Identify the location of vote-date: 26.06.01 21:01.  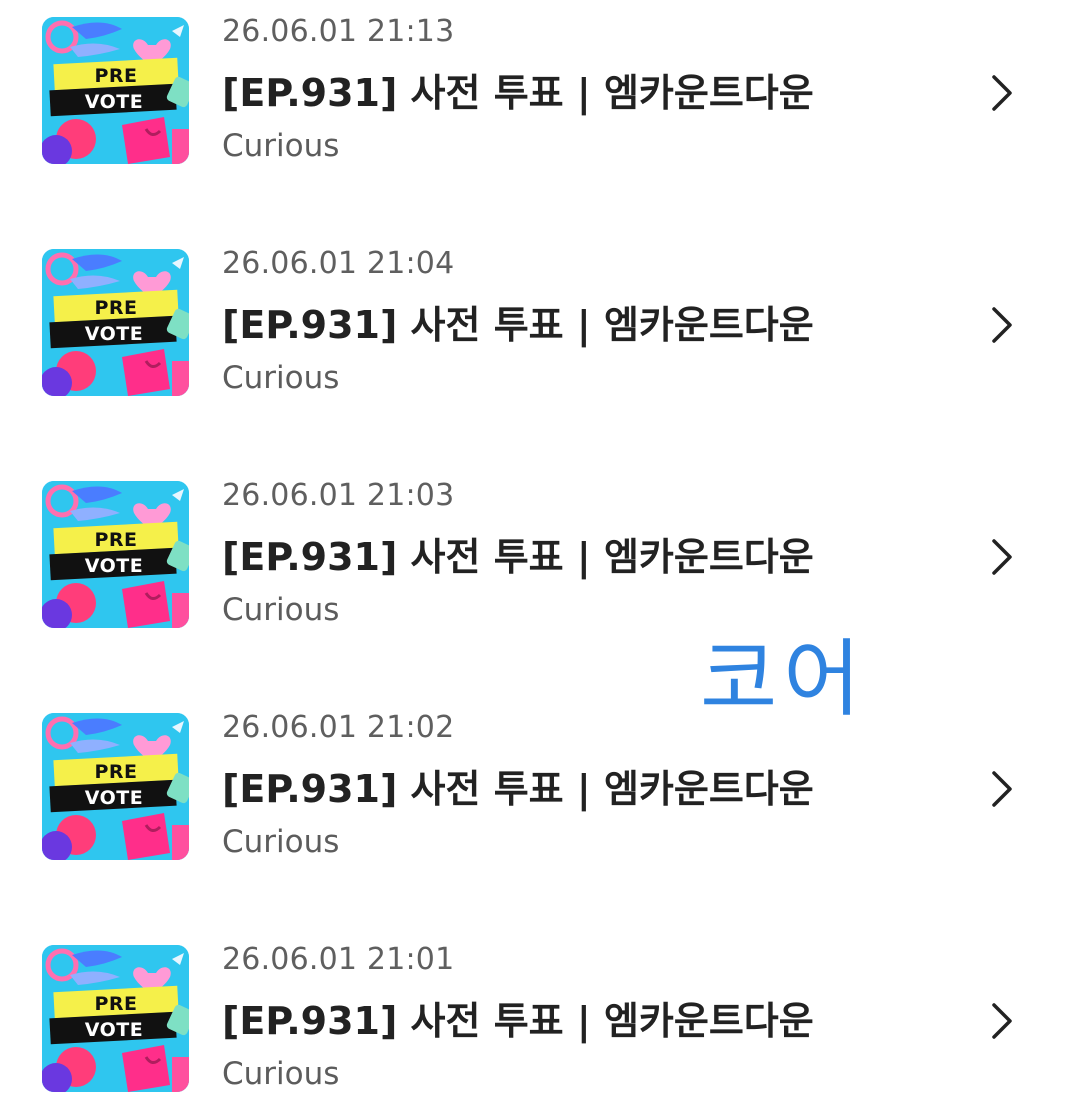
(338, 959).